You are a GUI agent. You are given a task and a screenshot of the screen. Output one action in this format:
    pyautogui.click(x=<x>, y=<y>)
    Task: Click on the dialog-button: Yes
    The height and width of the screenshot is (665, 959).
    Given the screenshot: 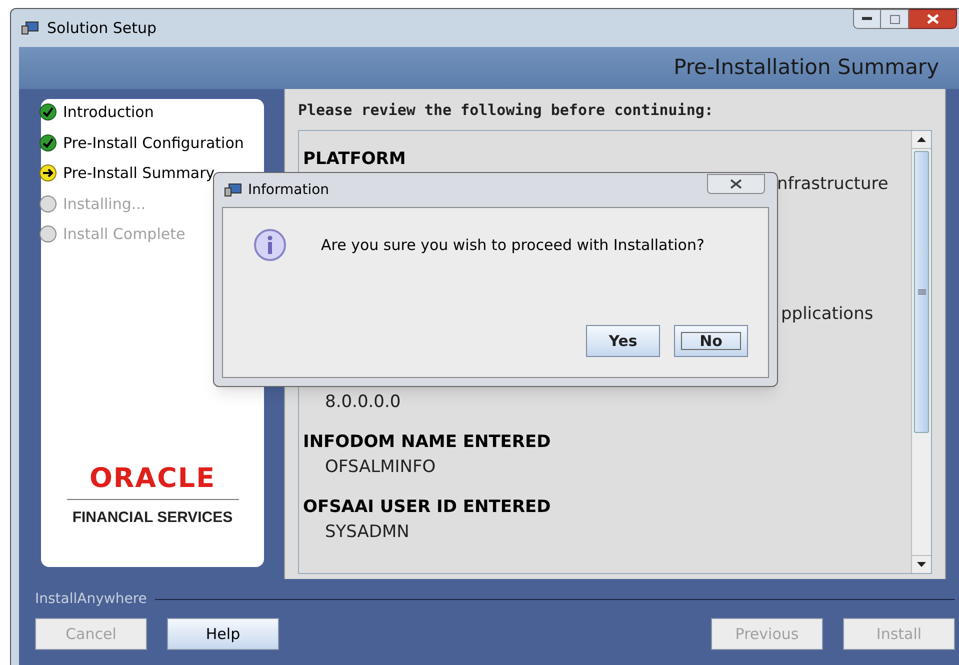 What is the action you would take?
    pyautogui.click(x=623, y=341)
    